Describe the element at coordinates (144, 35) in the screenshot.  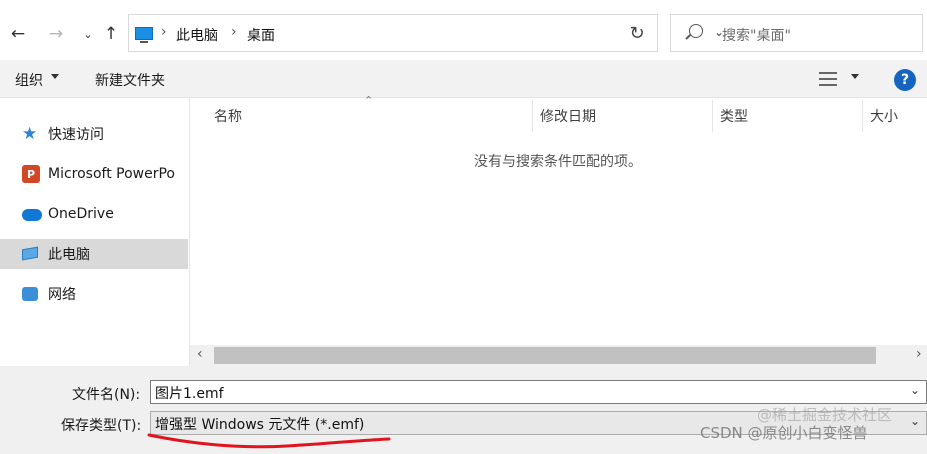
I see `this-pc-small-icon` at that location.